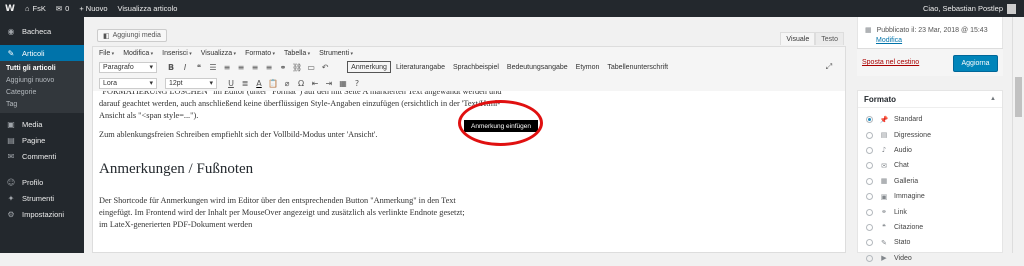  I want to click on sidebar-item-profile: ☺ Profilo, so click(42, 182).